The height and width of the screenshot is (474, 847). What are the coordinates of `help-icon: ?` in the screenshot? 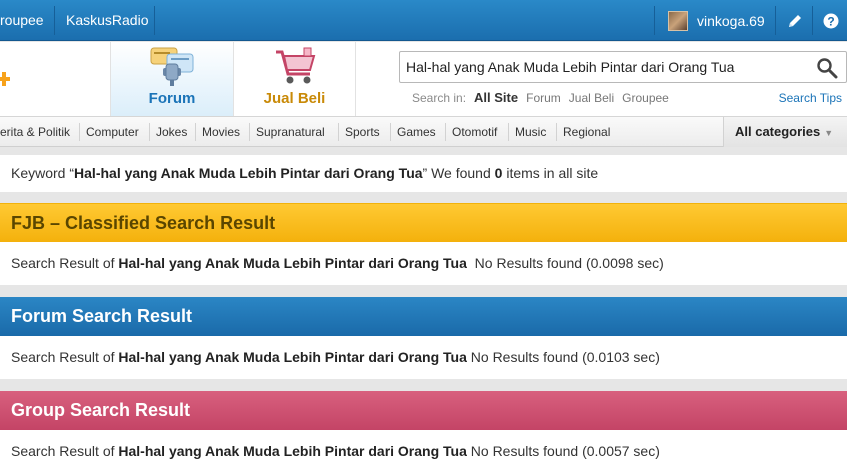 It's located at (830, 20).